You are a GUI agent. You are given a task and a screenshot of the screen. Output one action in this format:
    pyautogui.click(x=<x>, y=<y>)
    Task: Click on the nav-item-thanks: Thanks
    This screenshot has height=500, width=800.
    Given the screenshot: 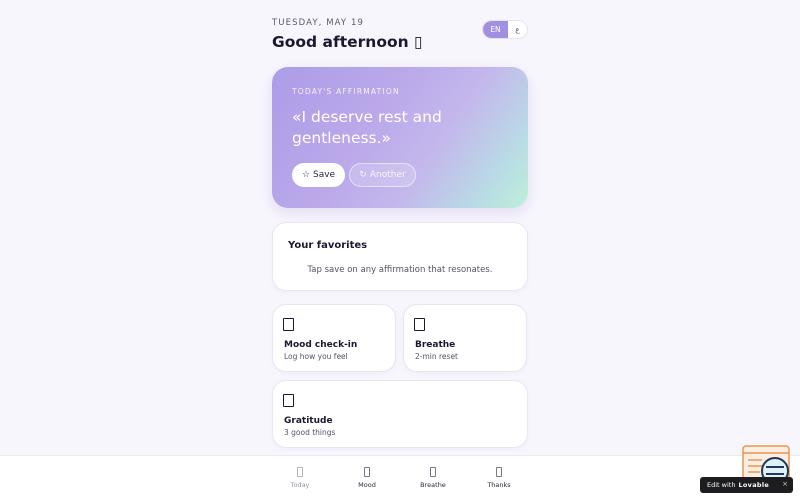 What is the action you would take?
    pyautogui.click(x=499, y=478)
    